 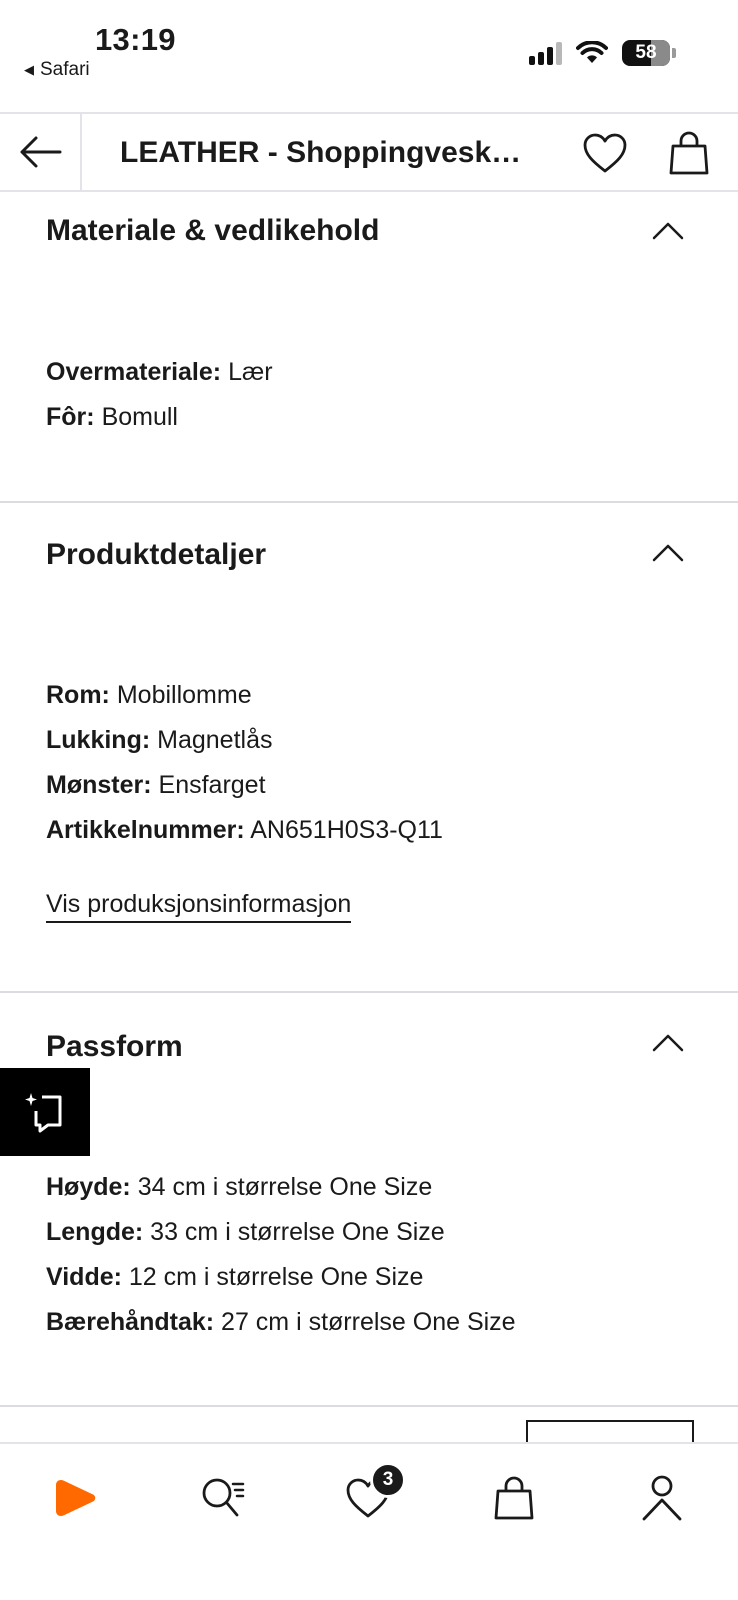 I want to click on detail-article-number: Artikkelnummer: AN651H0S3-Q11, so click(x=244, y=830).